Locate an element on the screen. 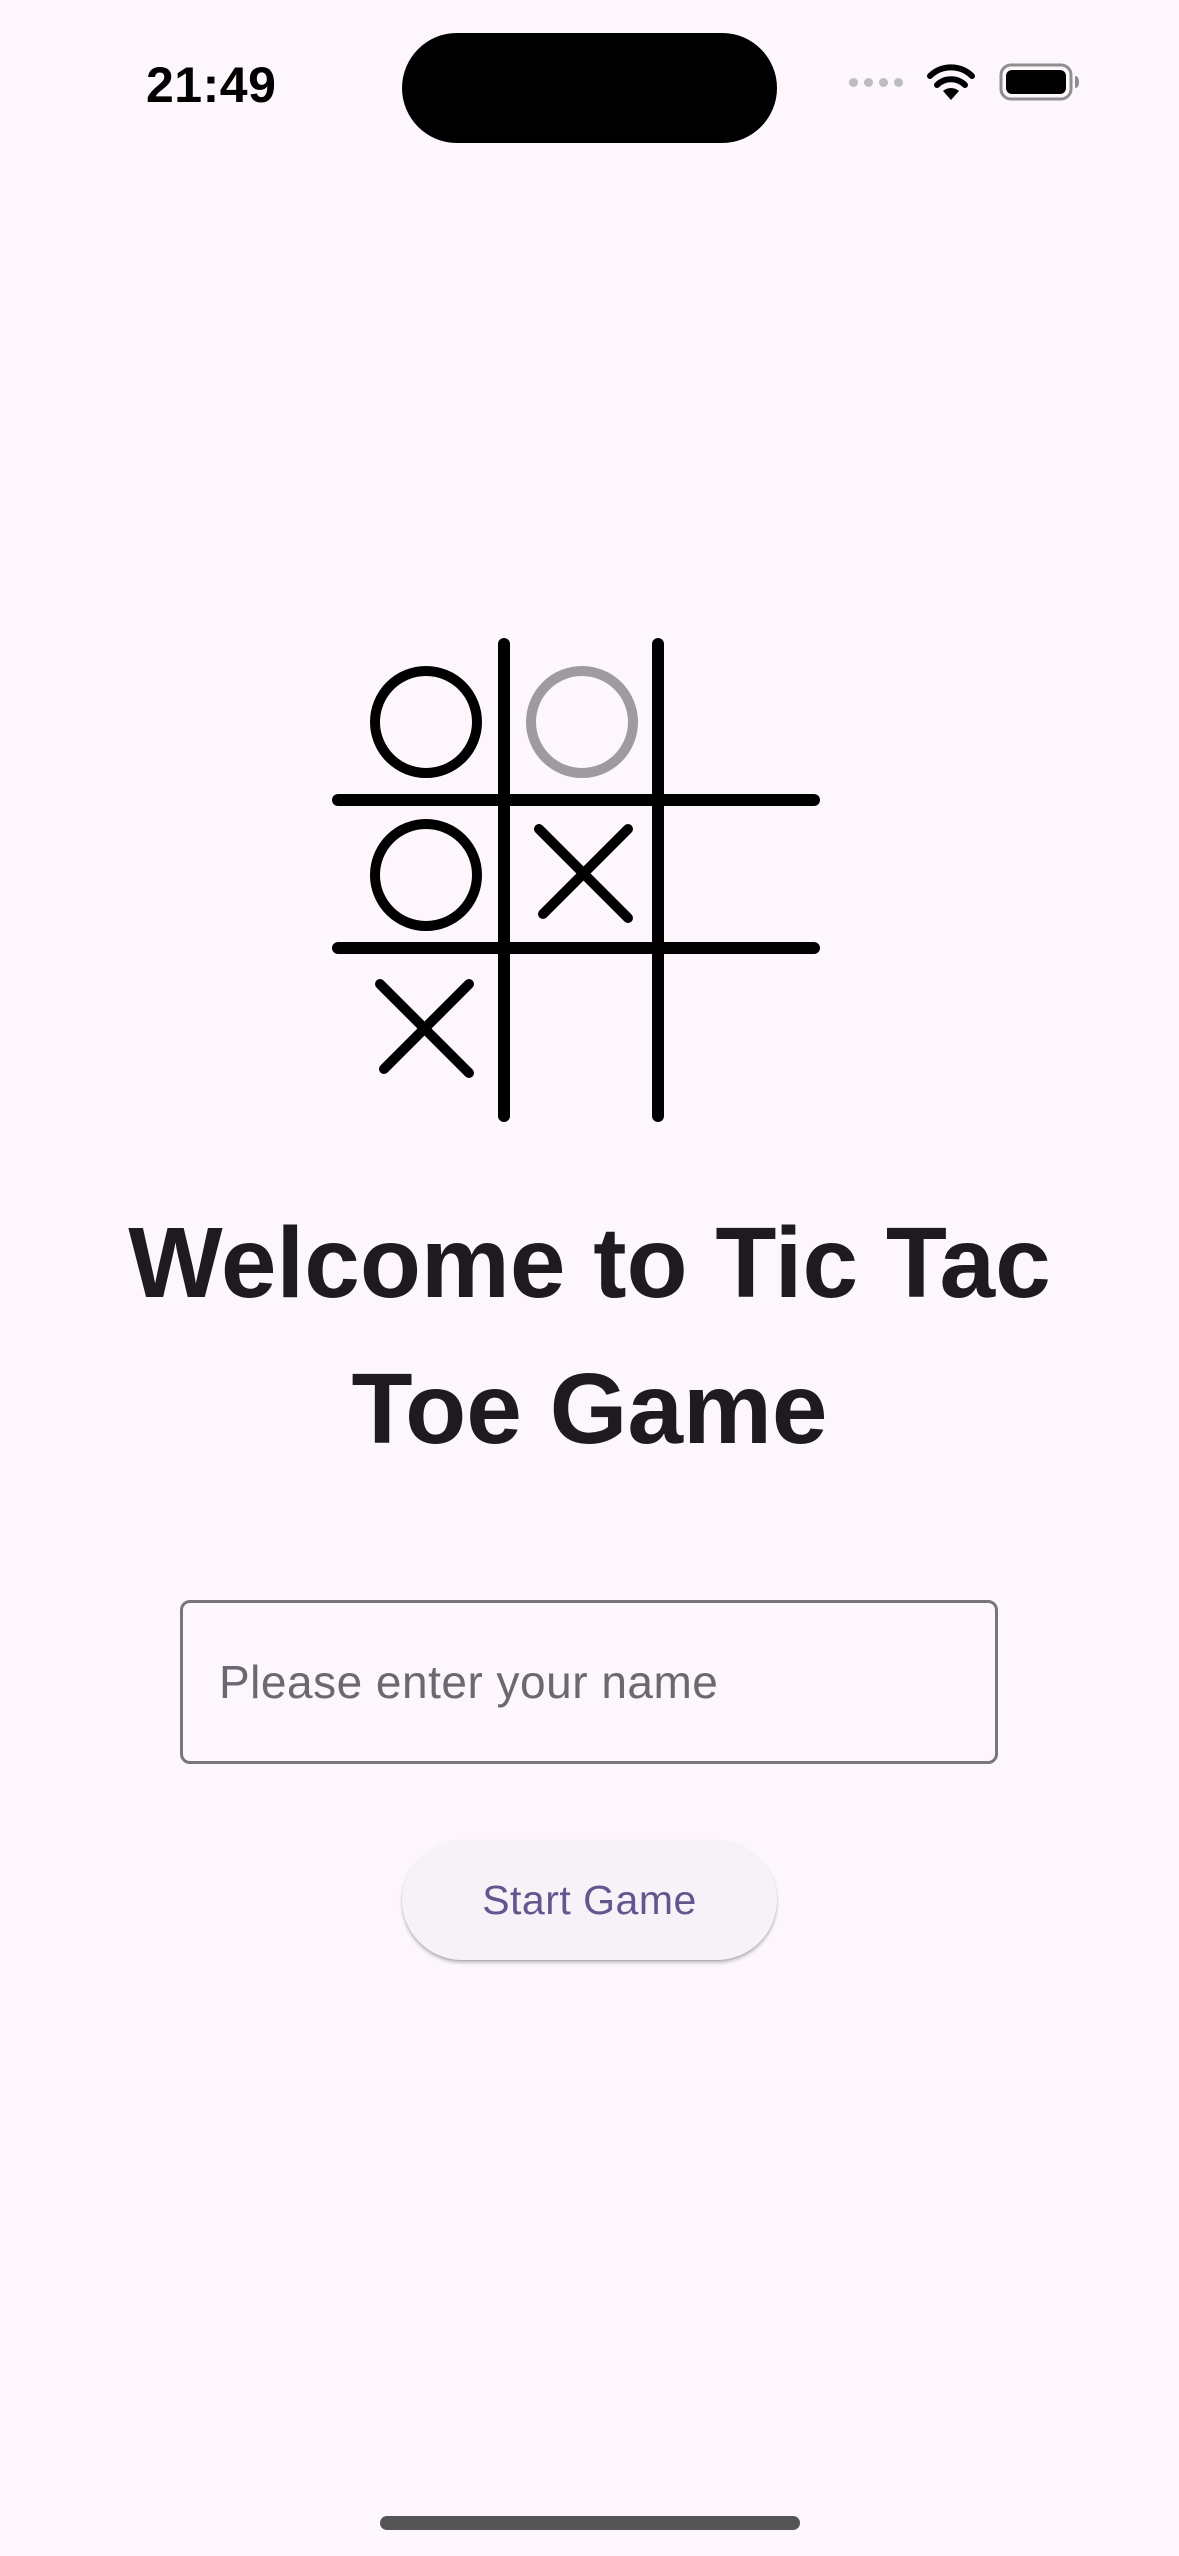 The width and height of the screenshot is (1179, 2556). start-game-button: Start Game is located at coordinates (589, 1900).